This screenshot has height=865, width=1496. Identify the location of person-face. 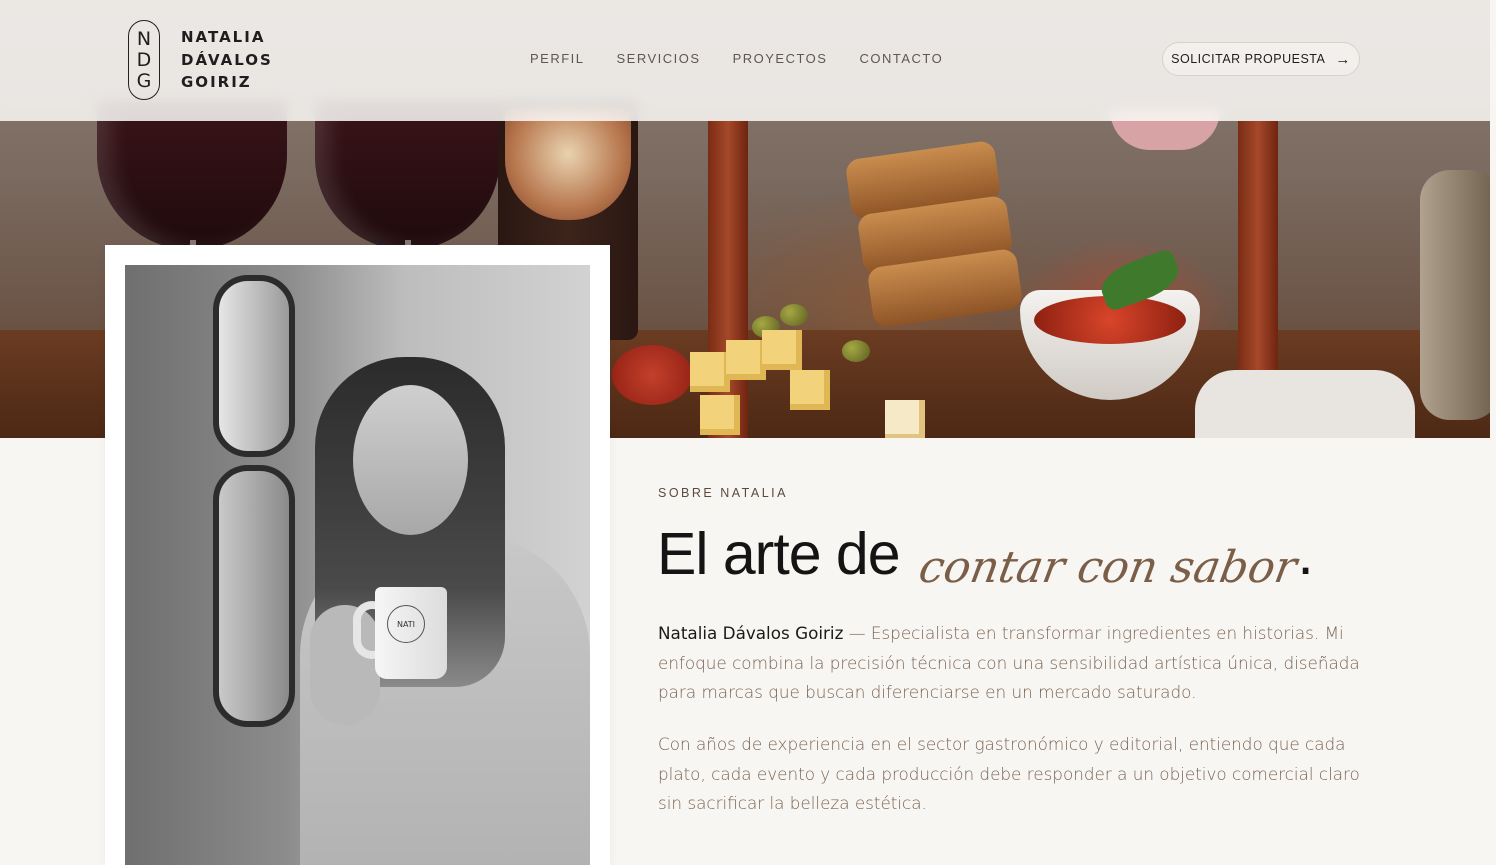
(410, 460).